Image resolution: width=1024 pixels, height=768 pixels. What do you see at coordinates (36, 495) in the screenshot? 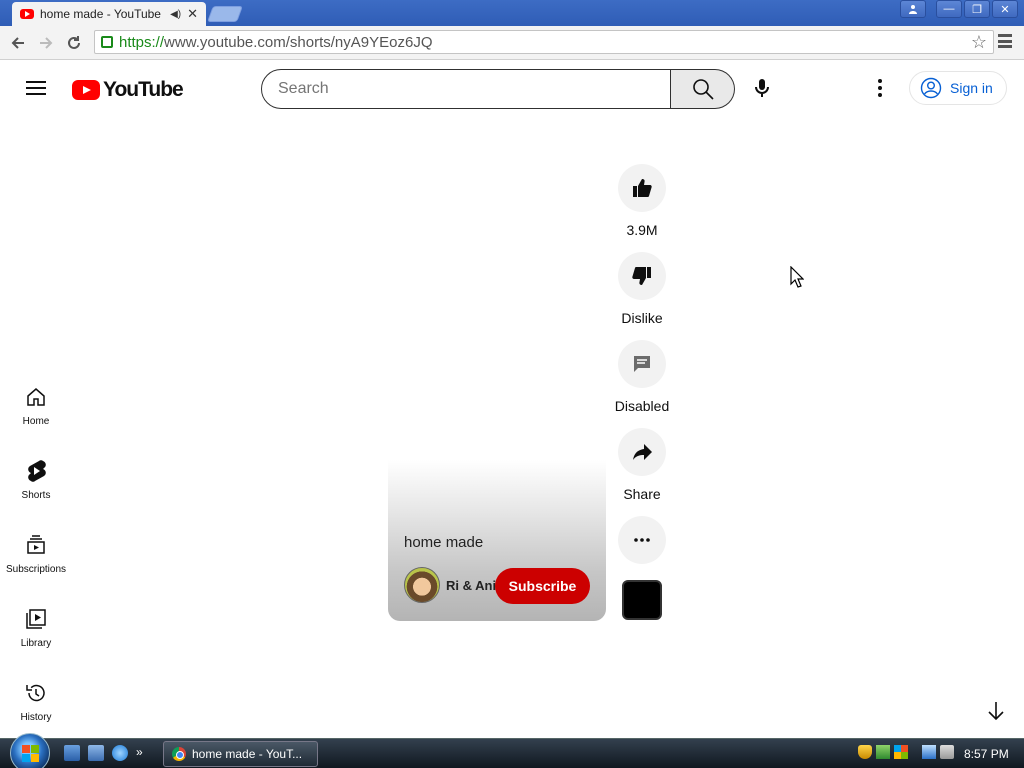
I see `sidebar-item-label: Shorts` at bounding box center [36, 495].